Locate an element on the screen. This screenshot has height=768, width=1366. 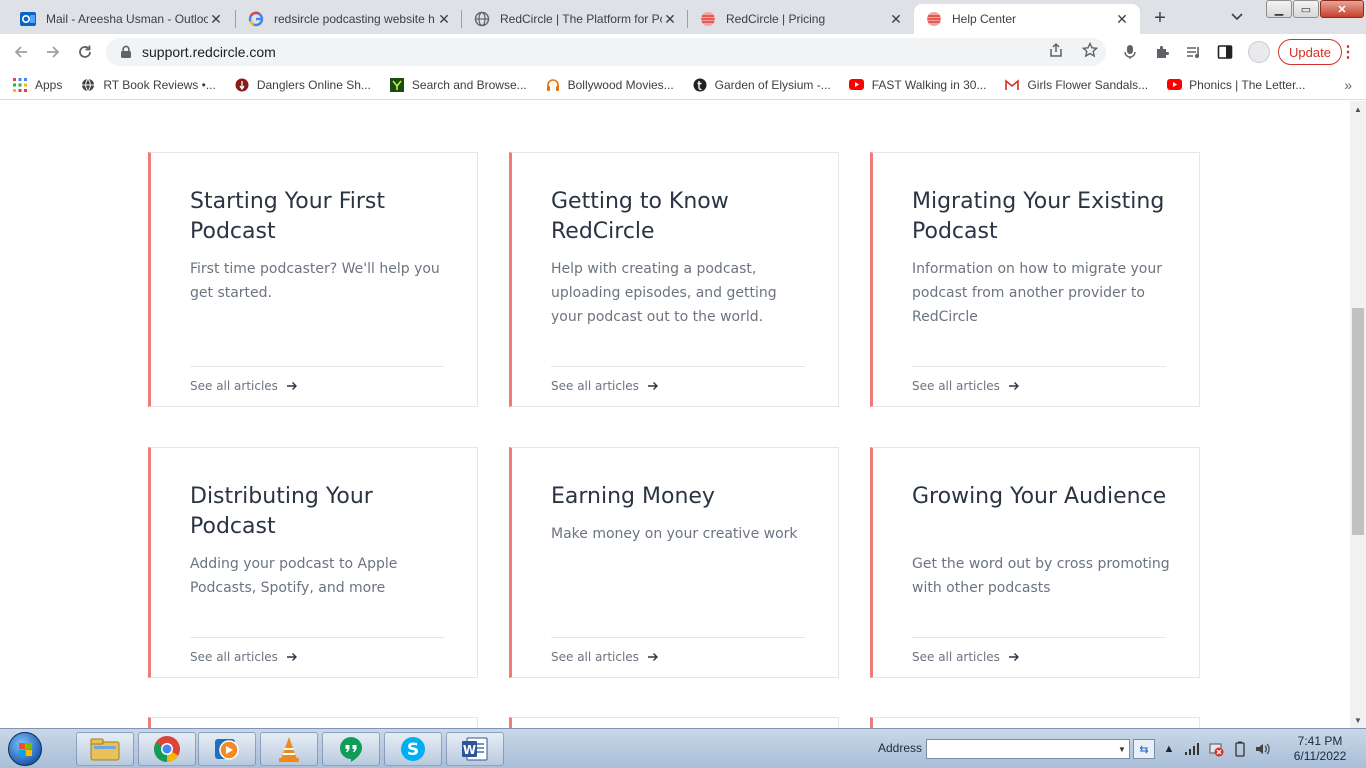
page-scrollbar: ▲ ▼ is located at coordinates (1358, 414).